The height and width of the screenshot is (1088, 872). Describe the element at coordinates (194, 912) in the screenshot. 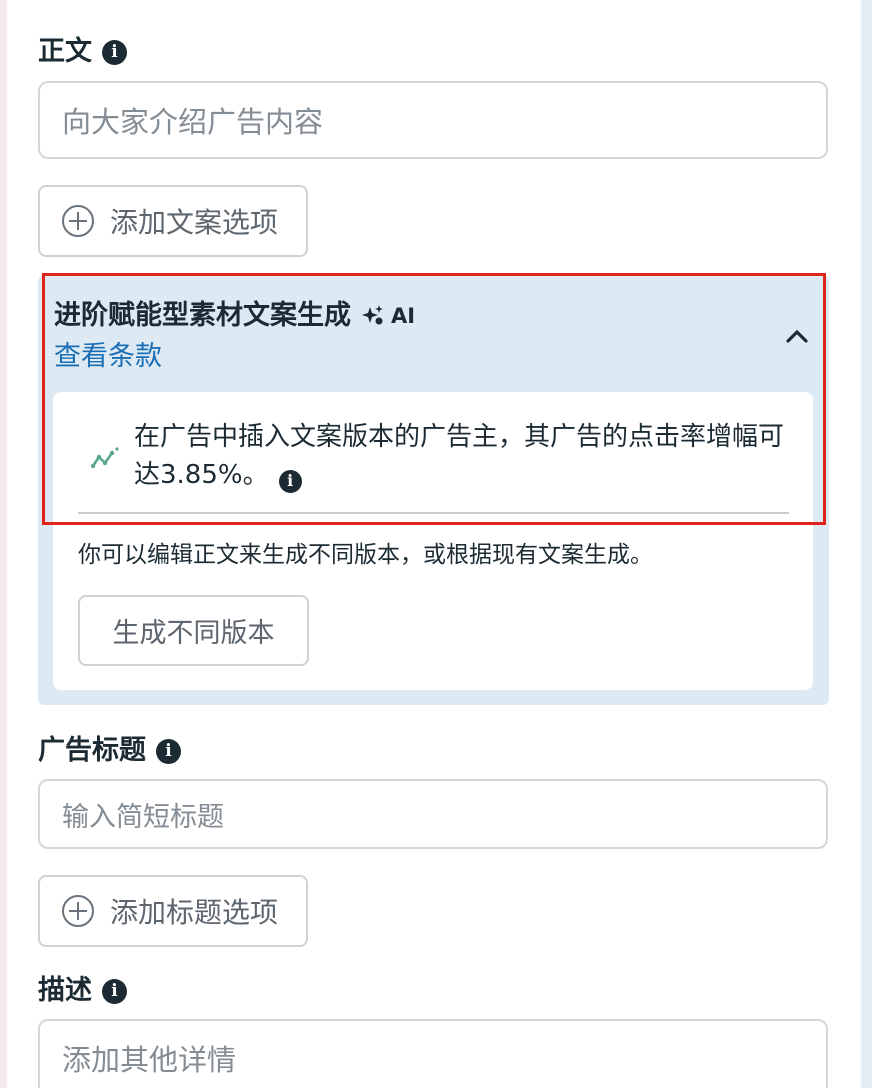

I see `add-headline-option-label: 添加标题选项` at that location.